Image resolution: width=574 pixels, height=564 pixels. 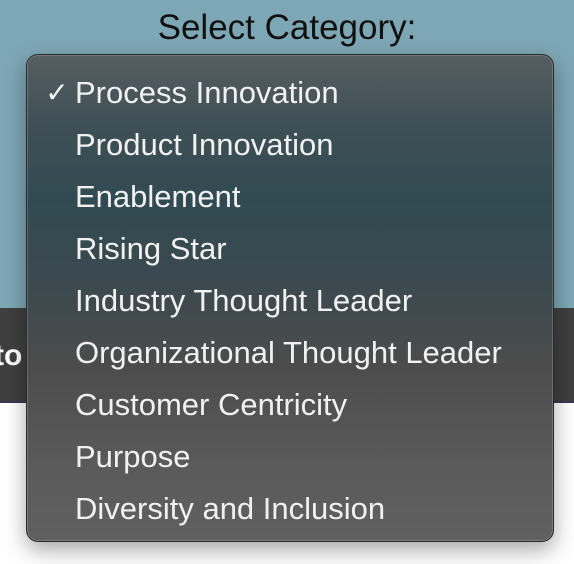 I want to click on menu-item-label: Rising Star, so click(x=151, y=248).